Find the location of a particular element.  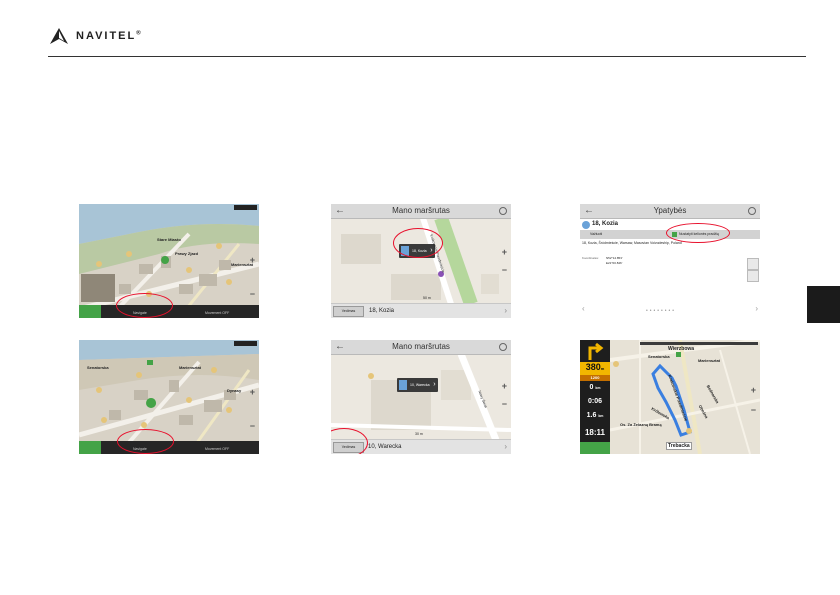

map-label: Senatorska is located at coordinates (98, 367).